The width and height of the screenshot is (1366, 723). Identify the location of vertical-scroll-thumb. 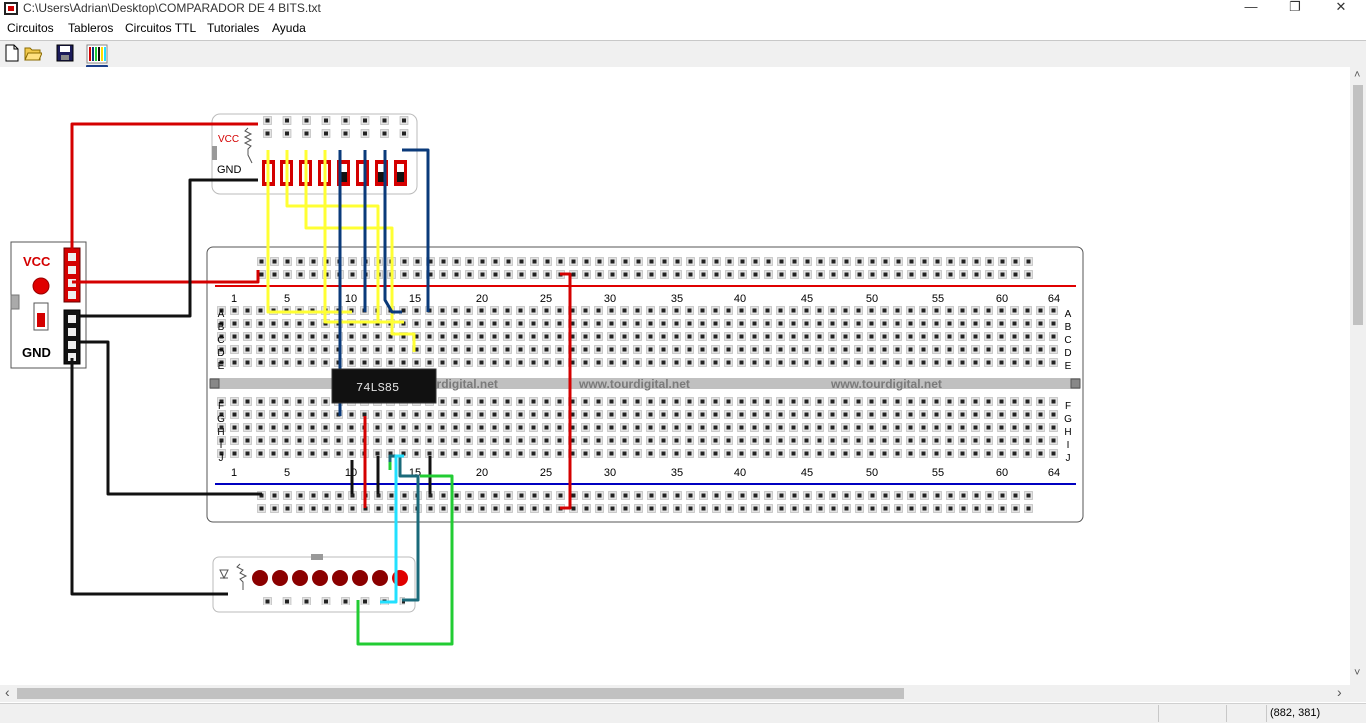
(1358, 205).